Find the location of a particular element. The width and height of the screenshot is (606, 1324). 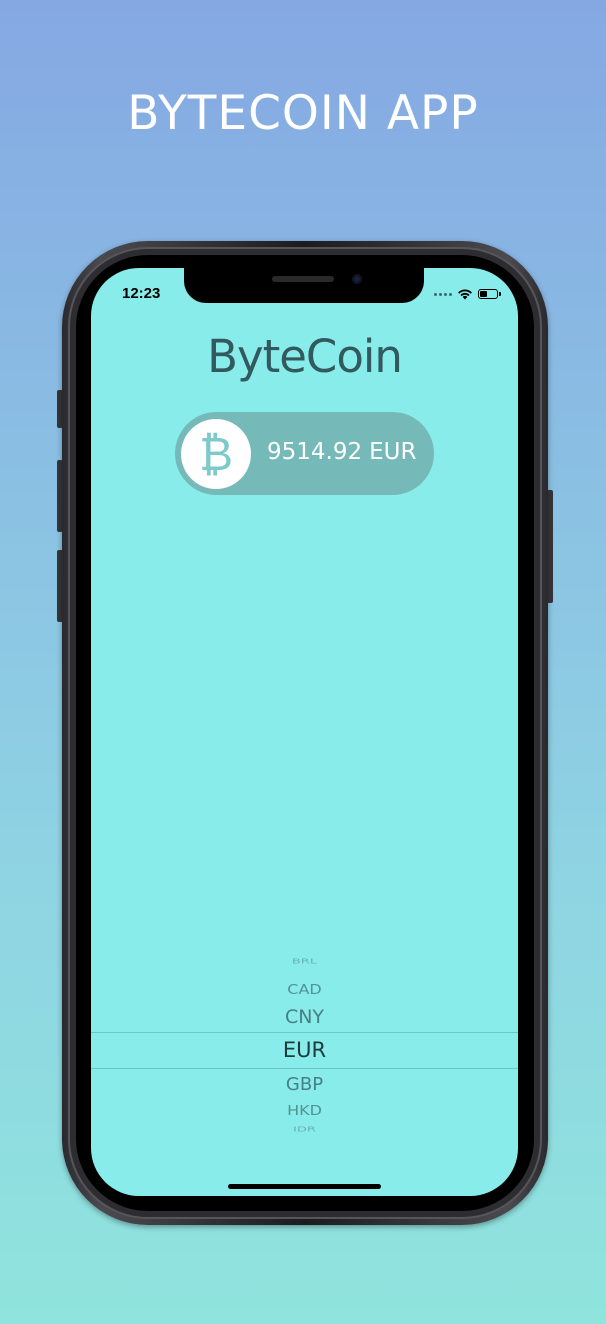

price-text: 9514.92 EUR is located at coordinates (341, 452).